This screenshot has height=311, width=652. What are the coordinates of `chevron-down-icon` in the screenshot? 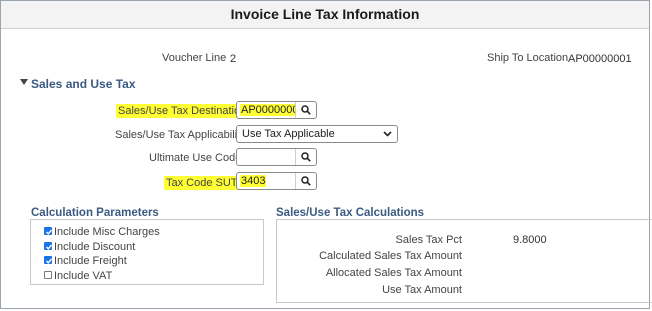 It's located at (387, 134).